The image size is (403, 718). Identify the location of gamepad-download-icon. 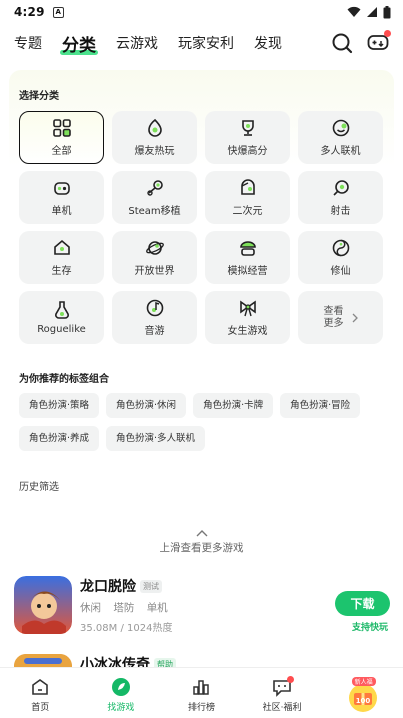
(379, 42).